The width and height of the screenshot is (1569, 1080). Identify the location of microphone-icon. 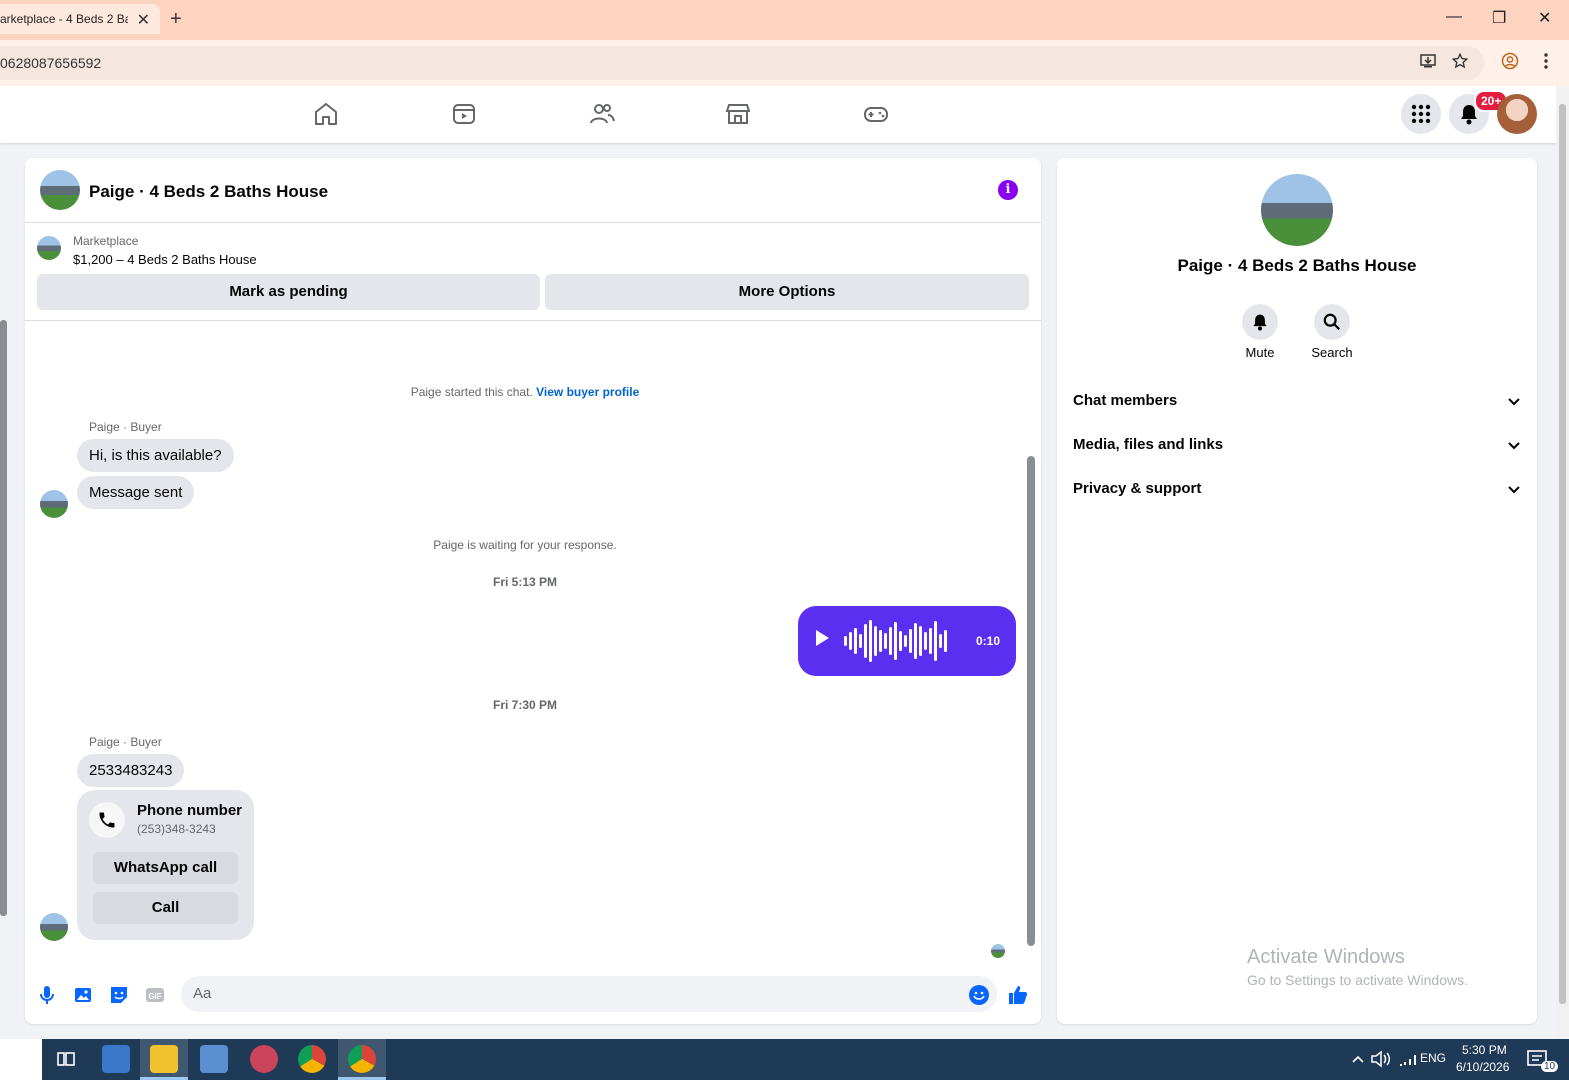
(47, 995).